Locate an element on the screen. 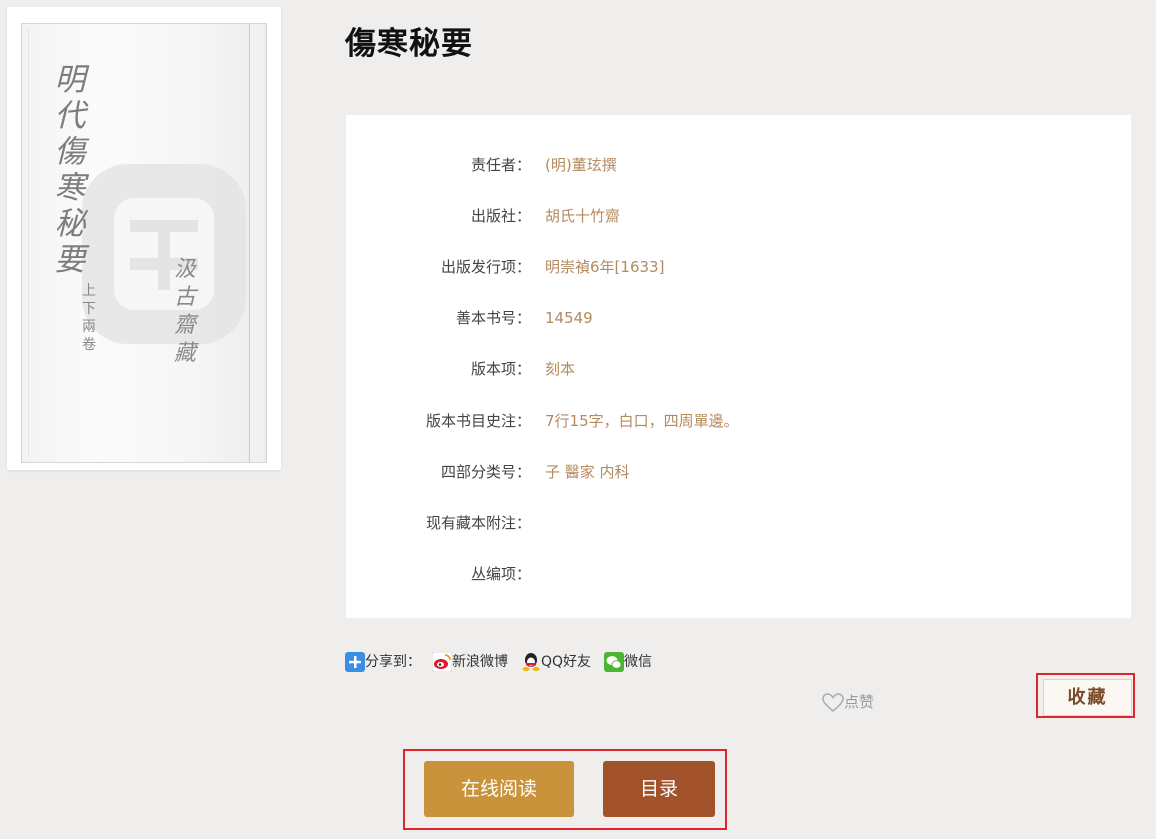  book-cover-image: 明 代 傷 寒 秘 要 上 下 兩 卷 汲 古 齋 藏 is located at coordinates (144, 238).